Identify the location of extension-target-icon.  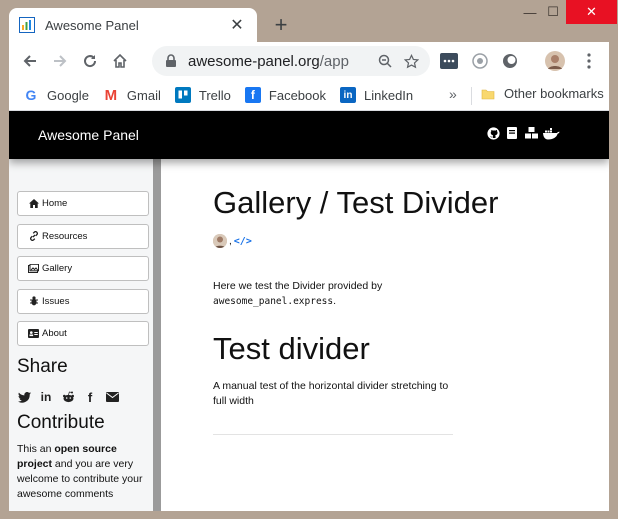
(480, 61).